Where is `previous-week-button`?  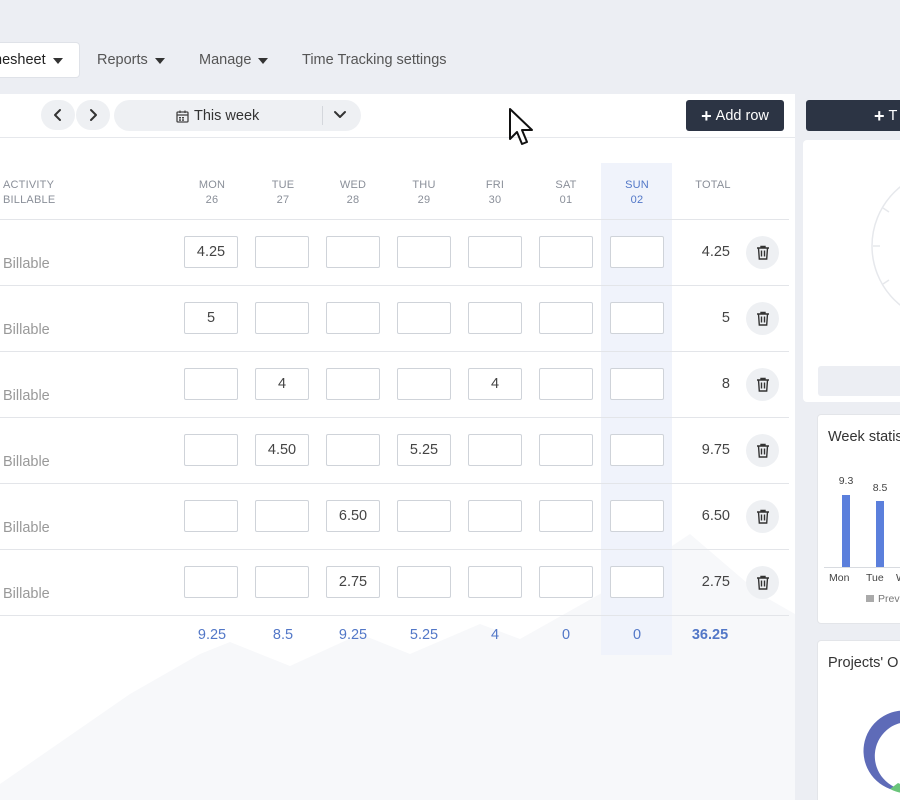
previous-week-button is located at coordinates (58, 115).